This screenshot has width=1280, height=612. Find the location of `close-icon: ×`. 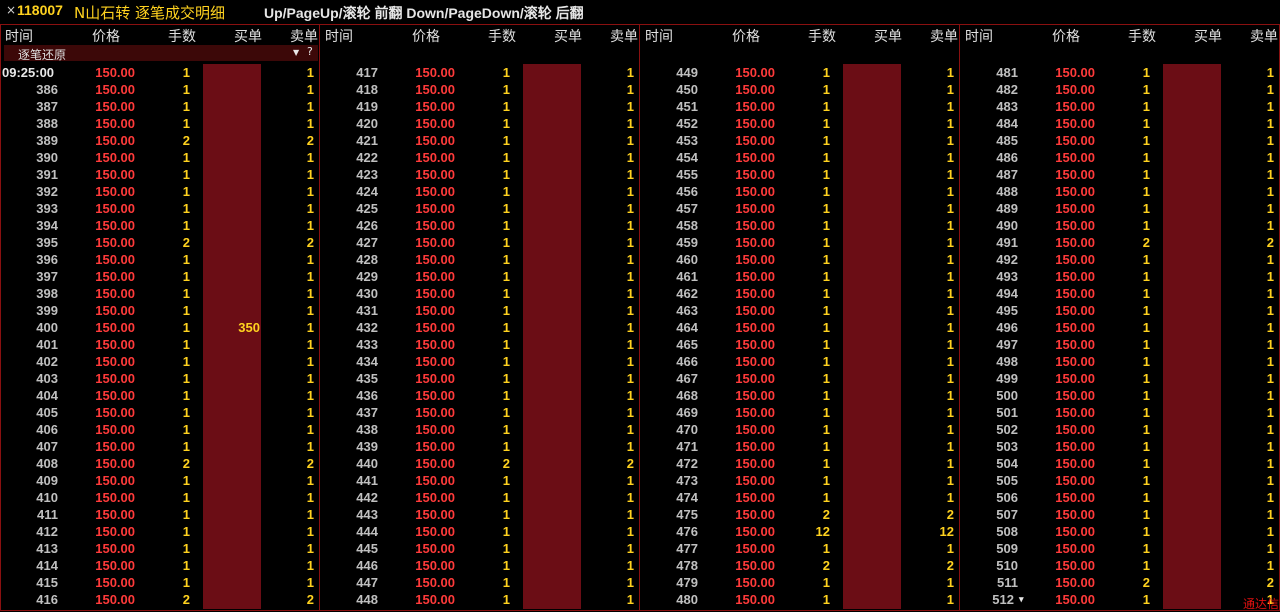

close-icon: × is located at coordinates (11, 10).